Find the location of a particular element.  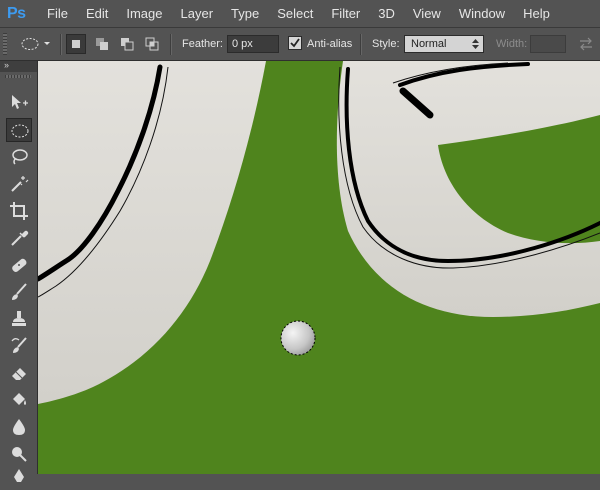

menu-file: File is located at coordinates (57, 14).